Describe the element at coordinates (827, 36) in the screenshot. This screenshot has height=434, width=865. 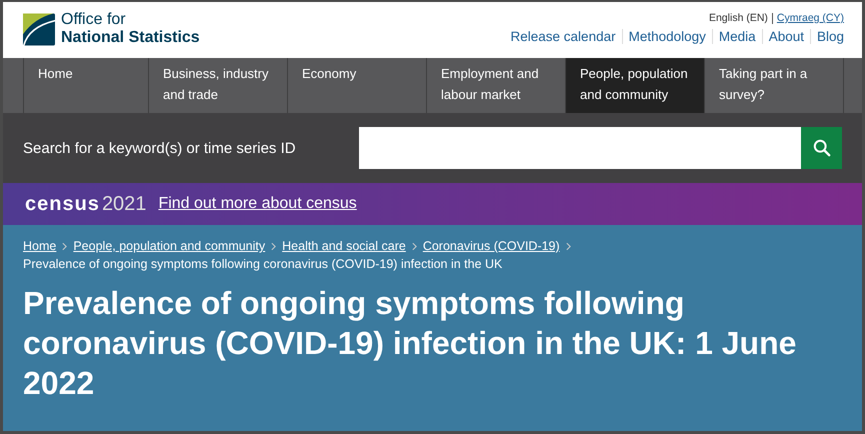
I see `header-link: Blog` at that location.